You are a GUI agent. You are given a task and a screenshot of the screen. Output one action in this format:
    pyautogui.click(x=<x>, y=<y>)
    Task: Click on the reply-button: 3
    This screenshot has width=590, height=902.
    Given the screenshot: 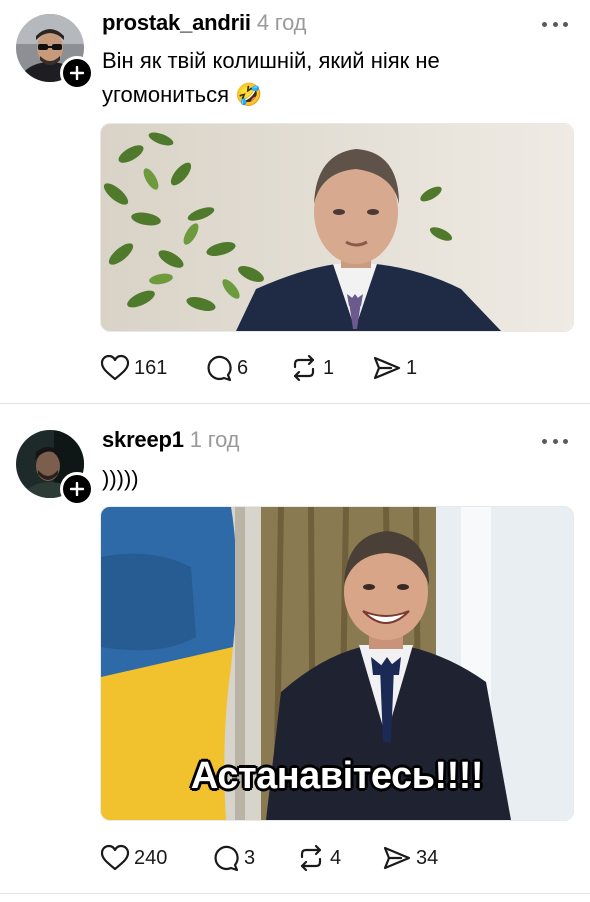 What is the action you would take?
    pyautogui.click(x=233, y=858)
    